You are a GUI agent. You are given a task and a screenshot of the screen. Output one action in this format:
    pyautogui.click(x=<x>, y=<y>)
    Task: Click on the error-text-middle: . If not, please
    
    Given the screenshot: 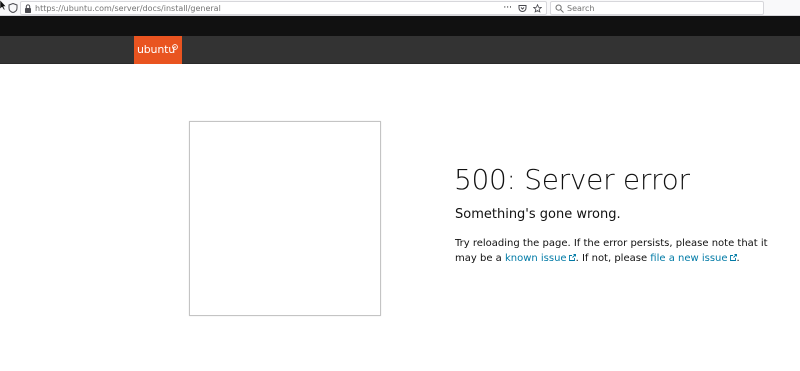 What is the action you would take?
    pyautogui.click(x=613, y=258)
    